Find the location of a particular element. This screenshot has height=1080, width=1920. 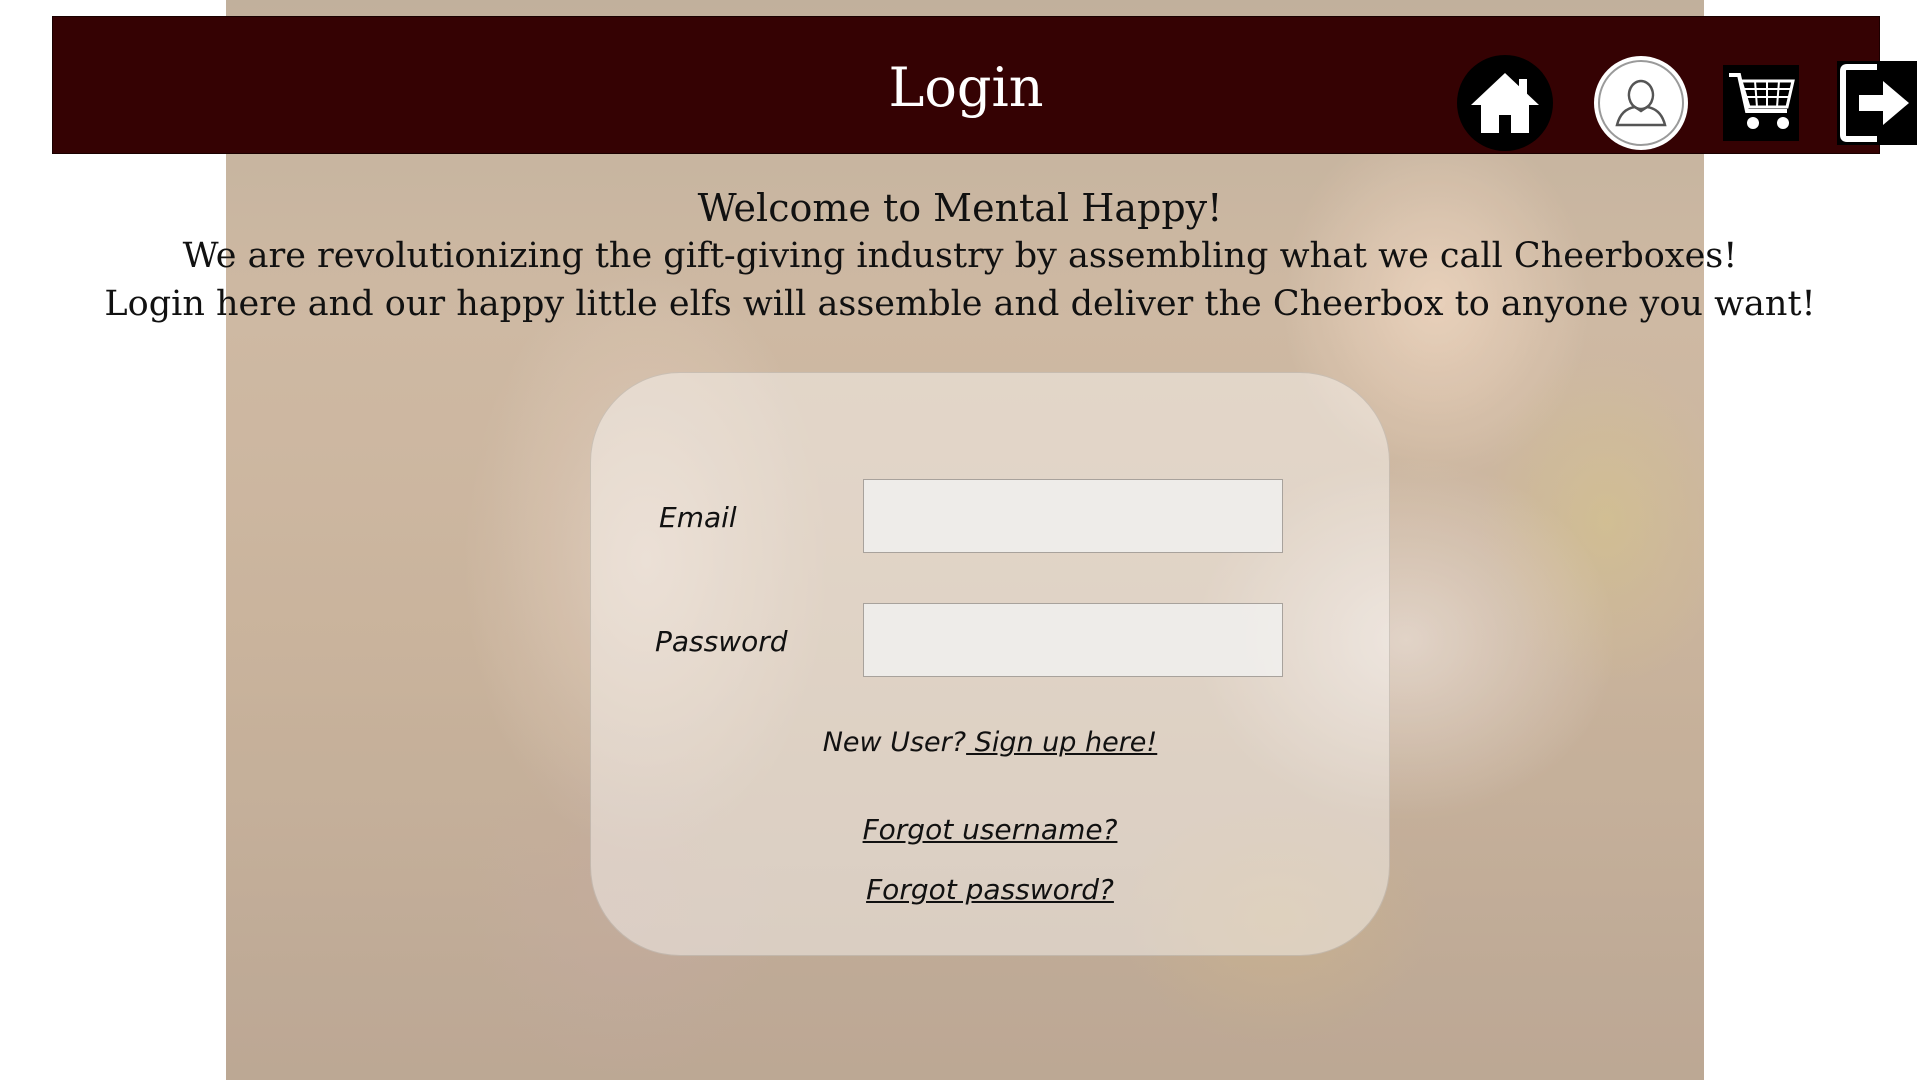

forgot-username-row: Forgot username? is located at coordinates (990, 829).